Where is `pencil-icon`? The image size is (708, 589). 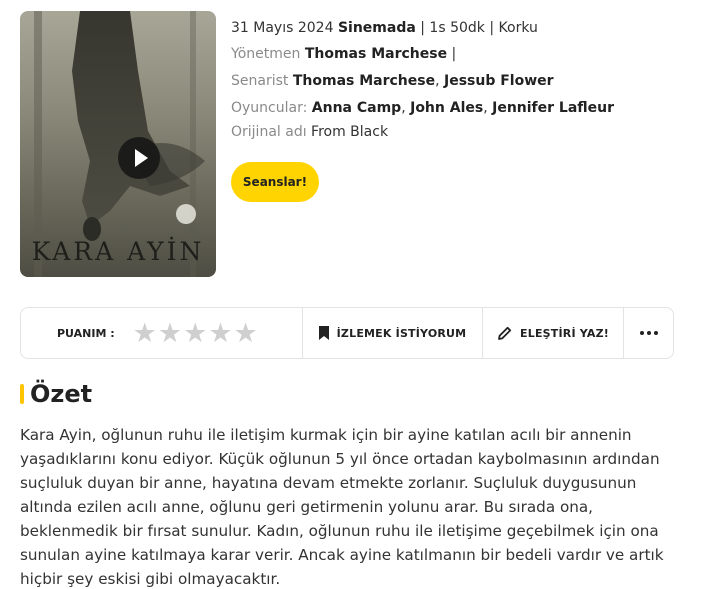
pencil-icon is located at coordinates (504, 333).